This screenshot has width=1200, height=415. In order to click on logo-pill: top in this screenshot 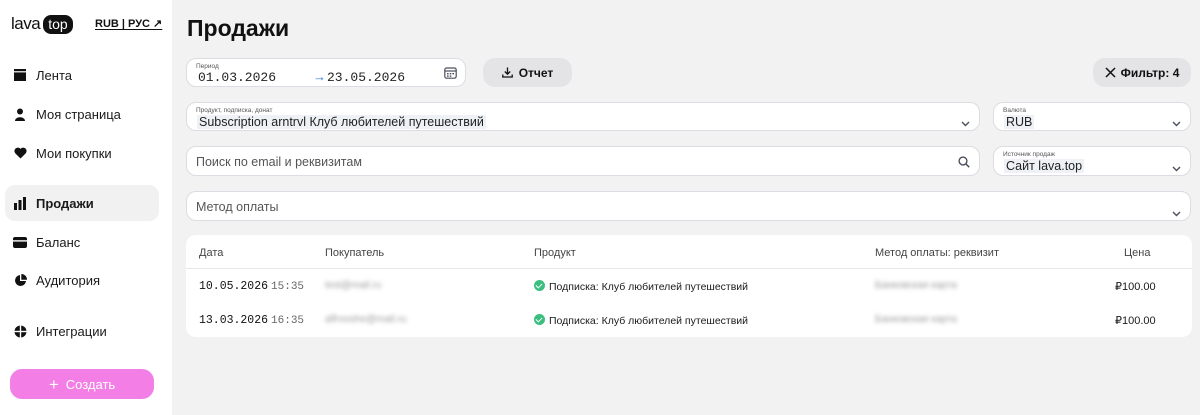, I will do `click(58, 24)`.